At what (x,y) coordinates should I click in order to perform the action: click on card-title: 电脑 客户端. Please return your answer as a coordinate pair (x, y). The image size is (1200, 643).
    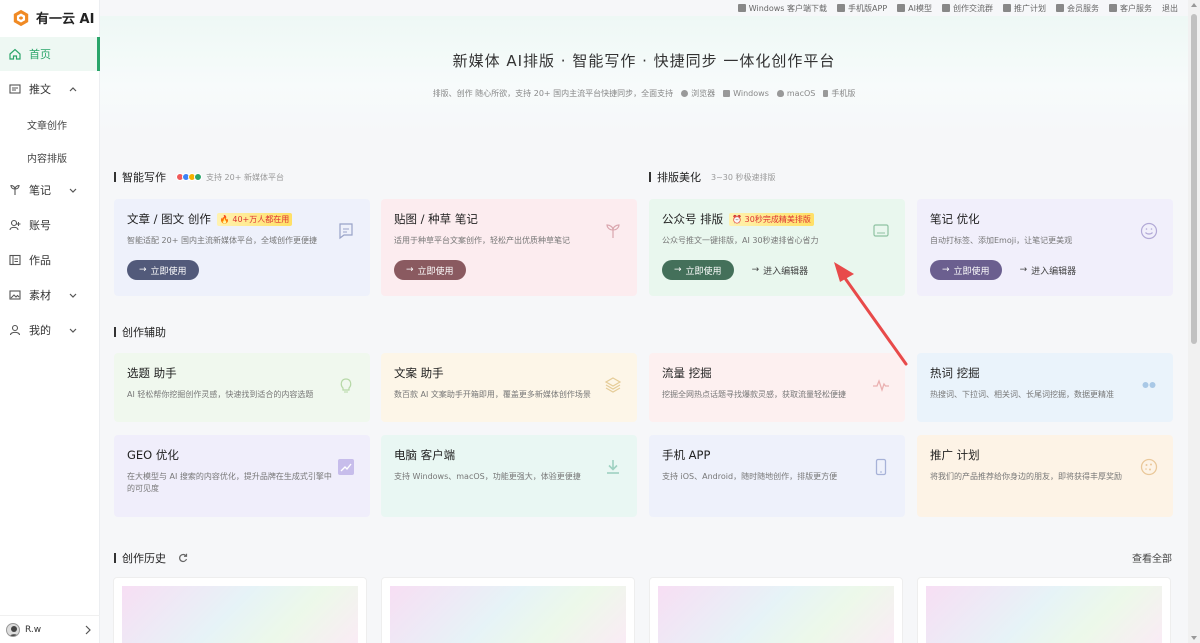
    Looking at the image, I should click on (425, 455).